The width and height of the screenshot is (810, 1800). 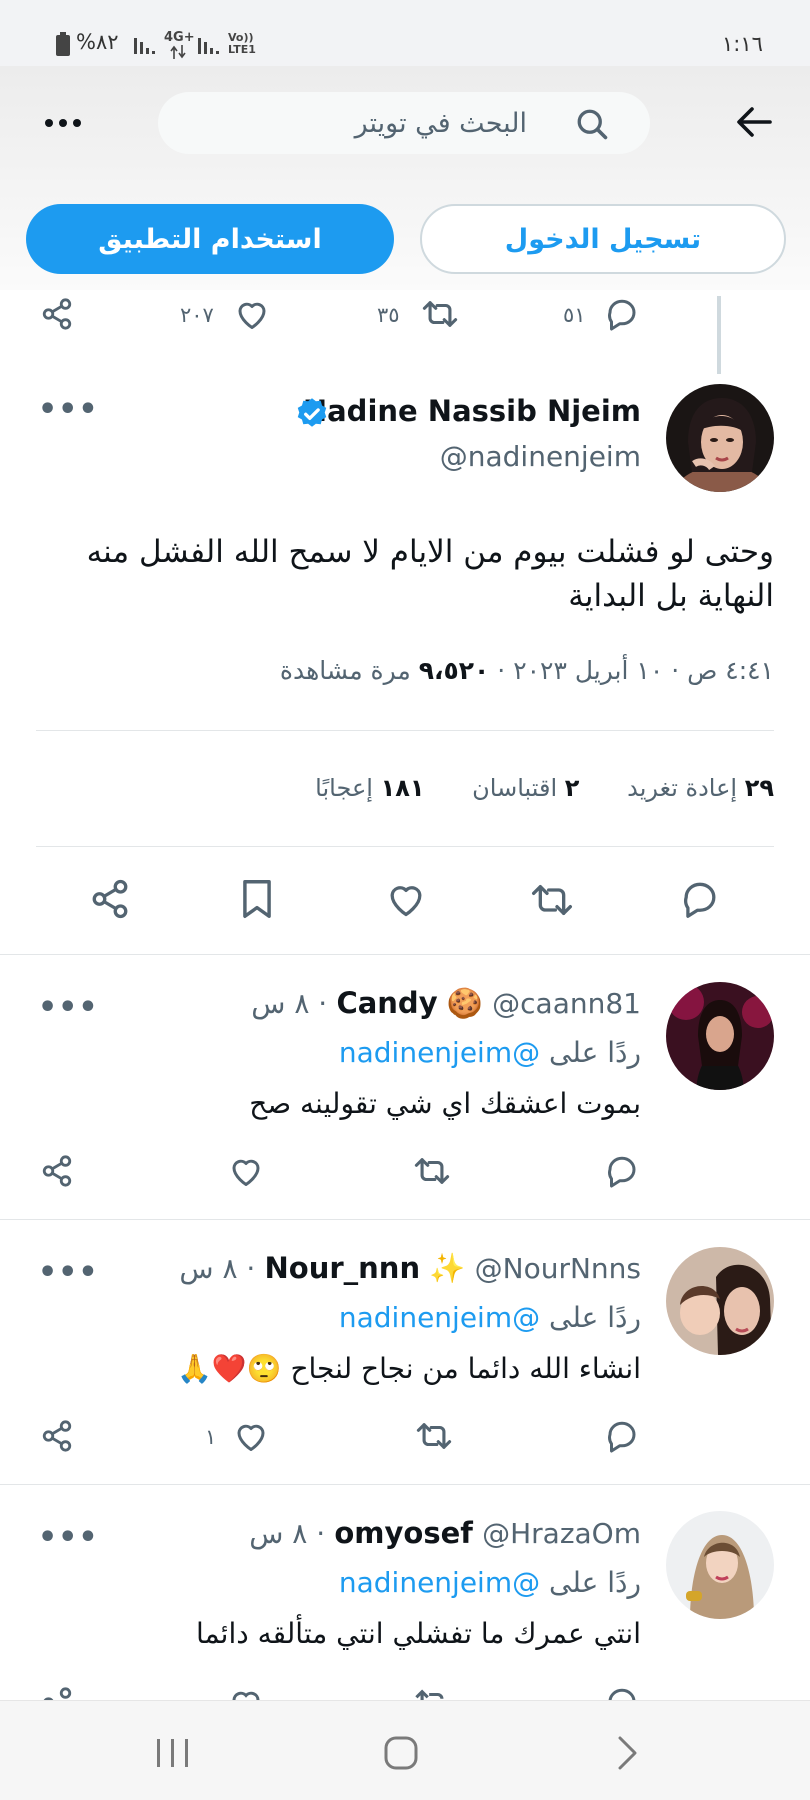 I want to click on search-input: البحث في تويتر, so click(x=441, y=123).